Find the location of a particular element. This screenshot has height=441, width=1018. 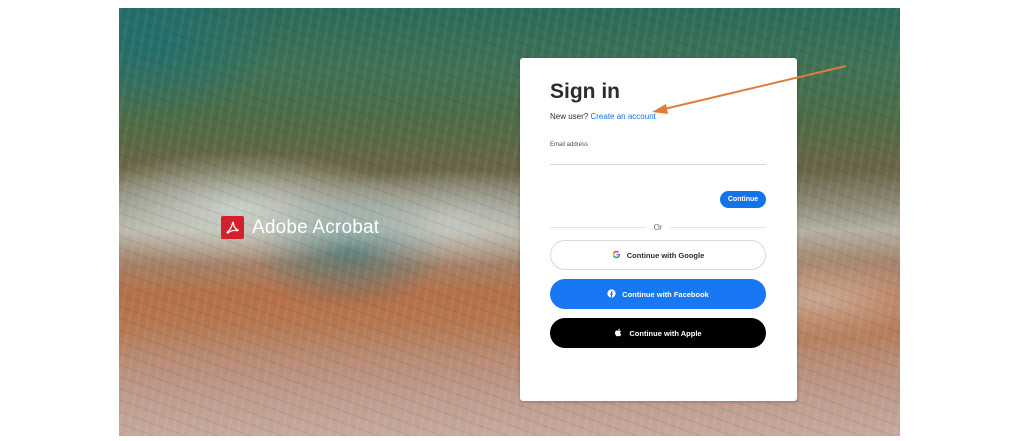

brand: Adobe Acrobat is located at coordinates (300, 227).